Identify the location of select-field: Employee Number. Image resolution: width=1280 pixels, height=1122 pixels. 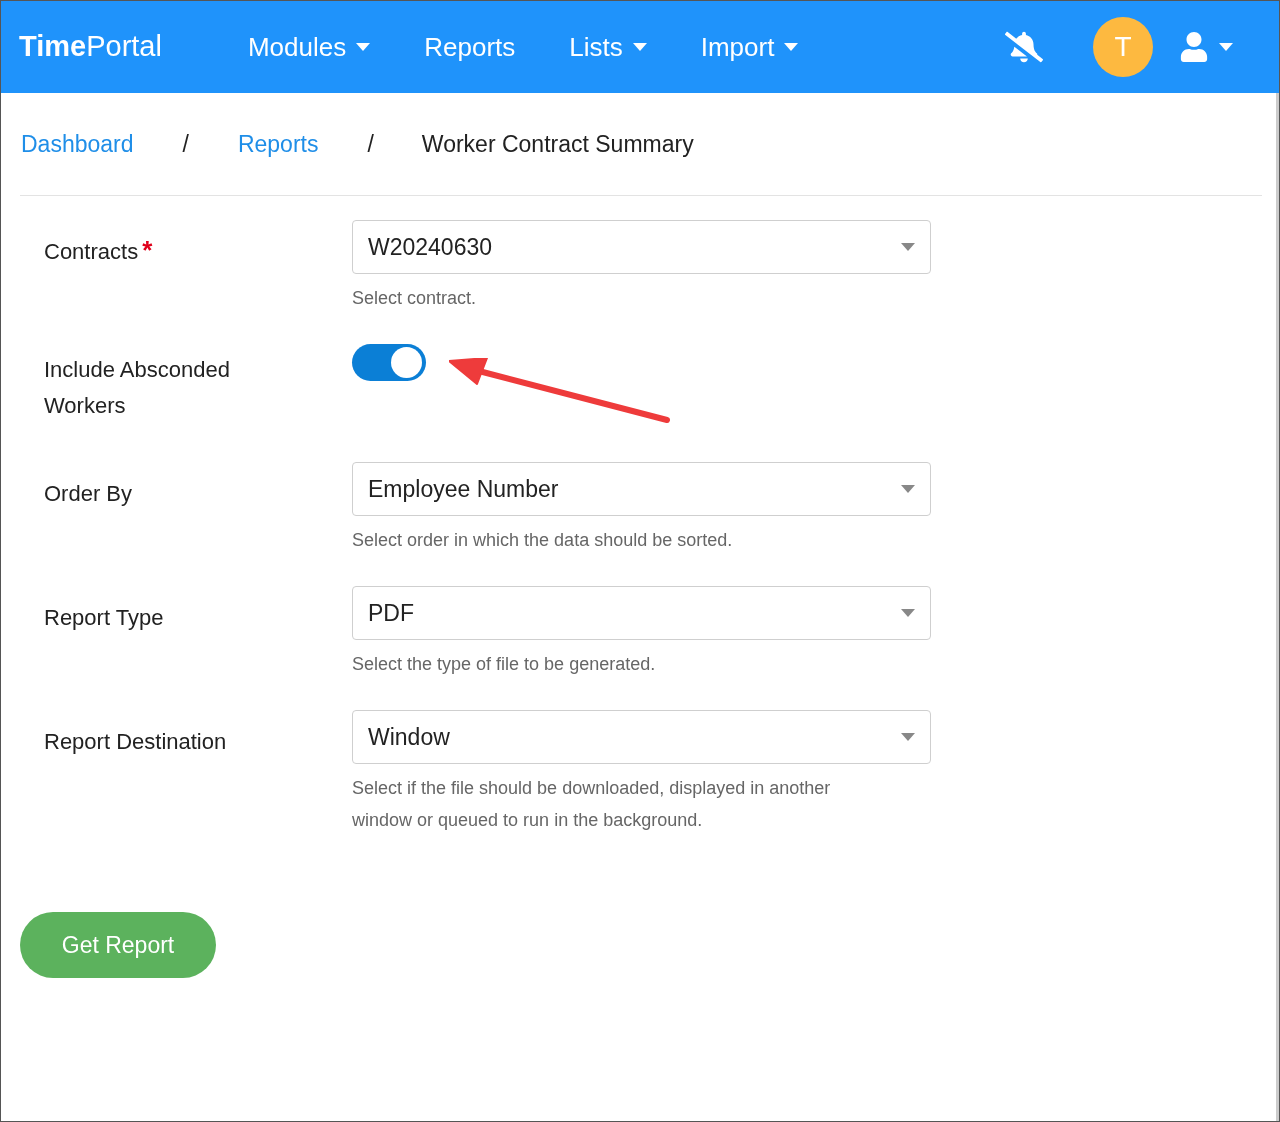
(641, 489).